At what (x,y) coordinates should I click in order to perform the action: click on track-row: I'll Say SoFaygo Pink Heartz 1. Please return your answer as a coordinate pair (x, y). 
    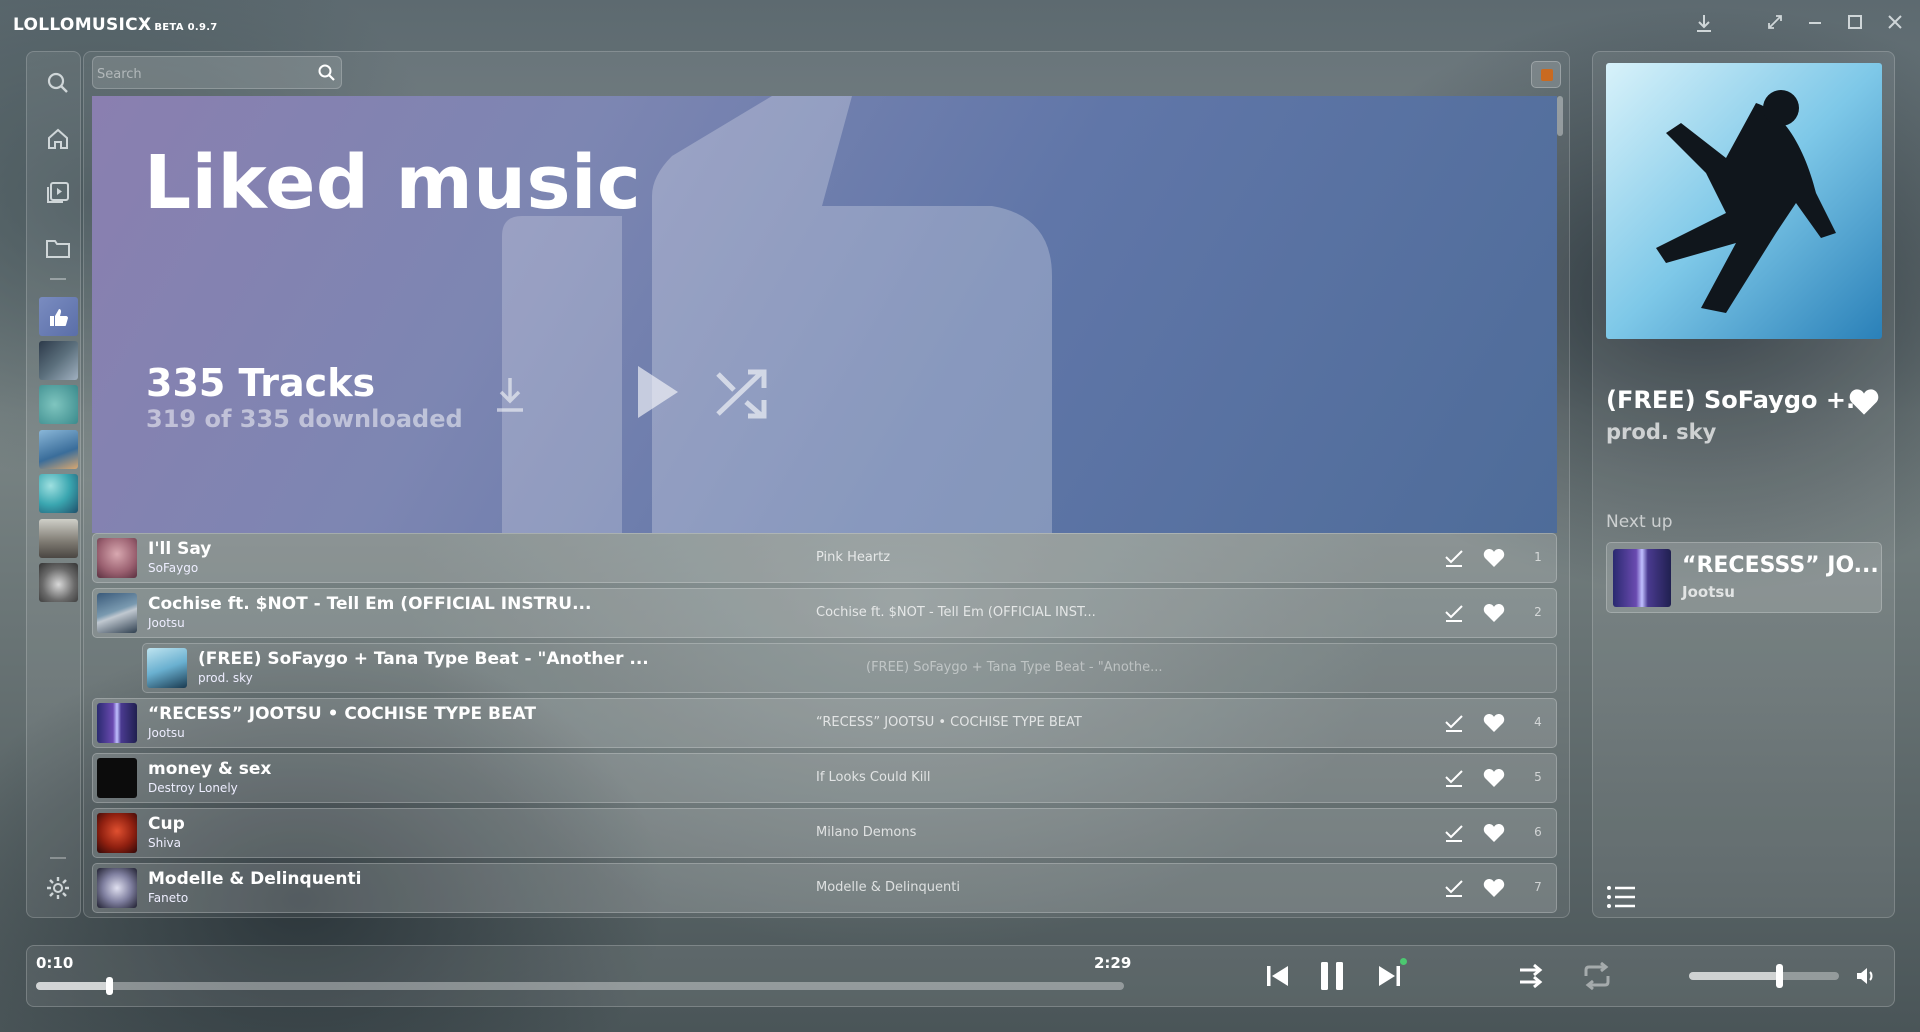
    Looking at the image, I should click on (824, 558).